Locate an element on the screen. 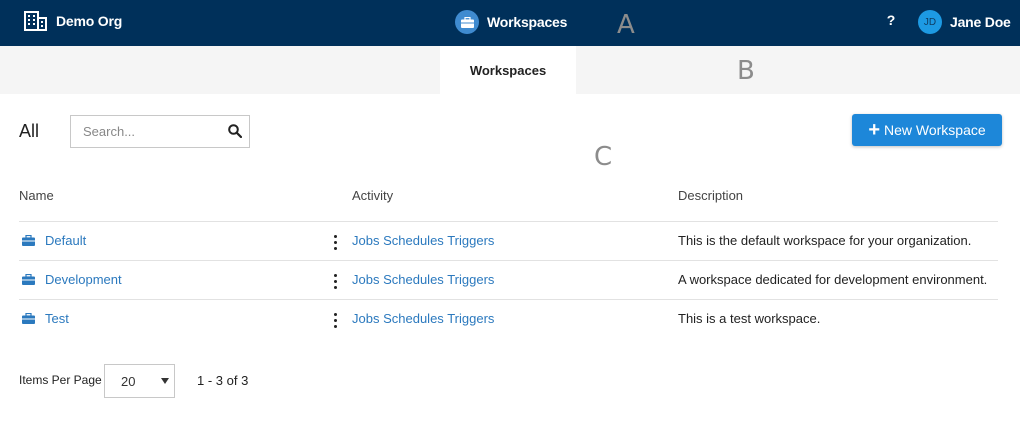 The width and height of the screenshot is (1020, 439). column-header-activity: Activity is located at coordinates (373, 195).